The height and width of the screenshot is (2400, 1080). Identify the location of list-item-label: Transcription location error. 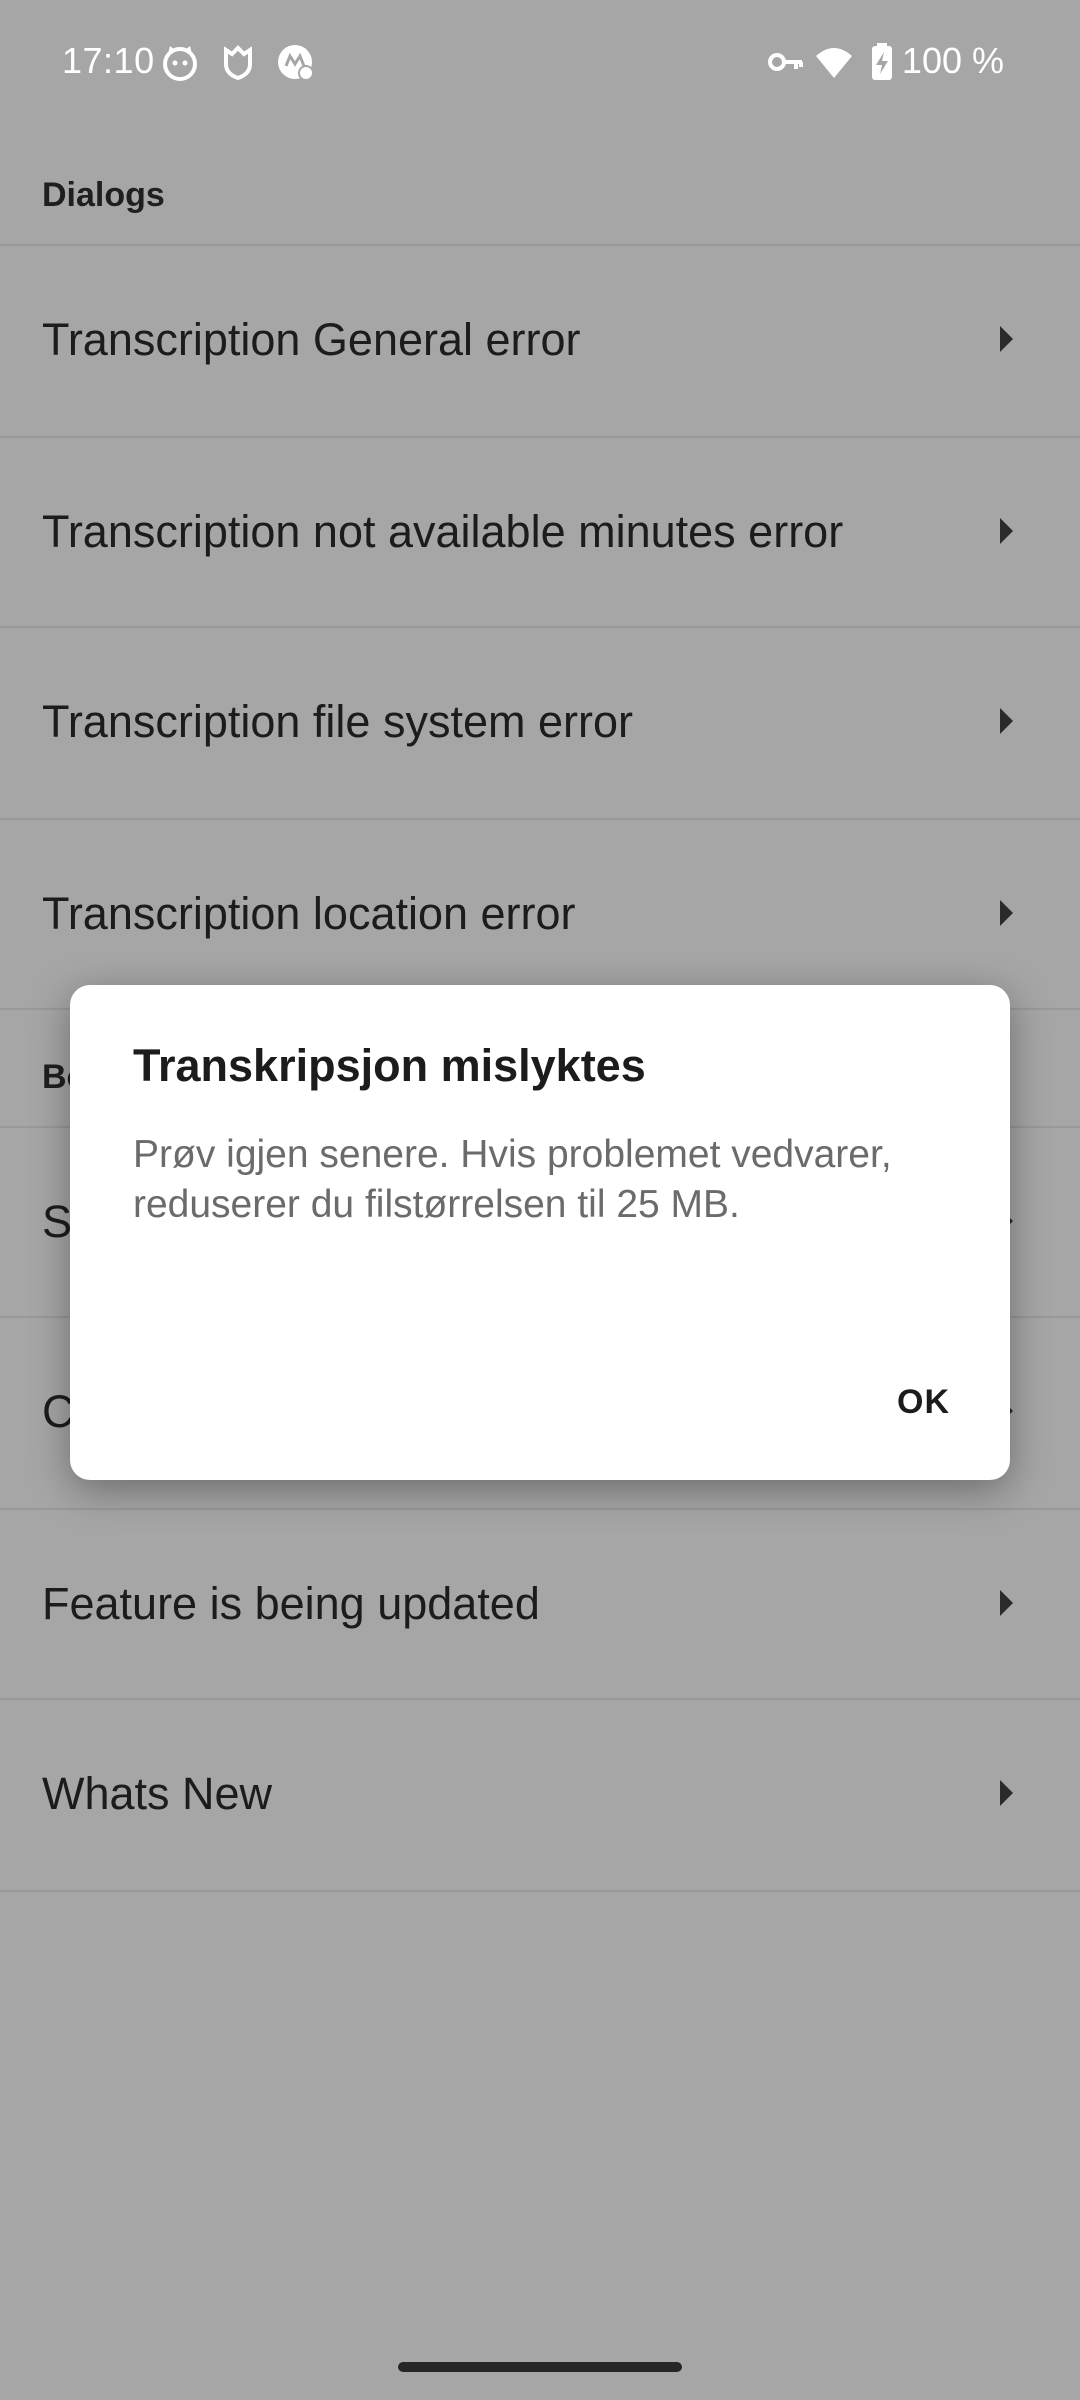
(309, 913).